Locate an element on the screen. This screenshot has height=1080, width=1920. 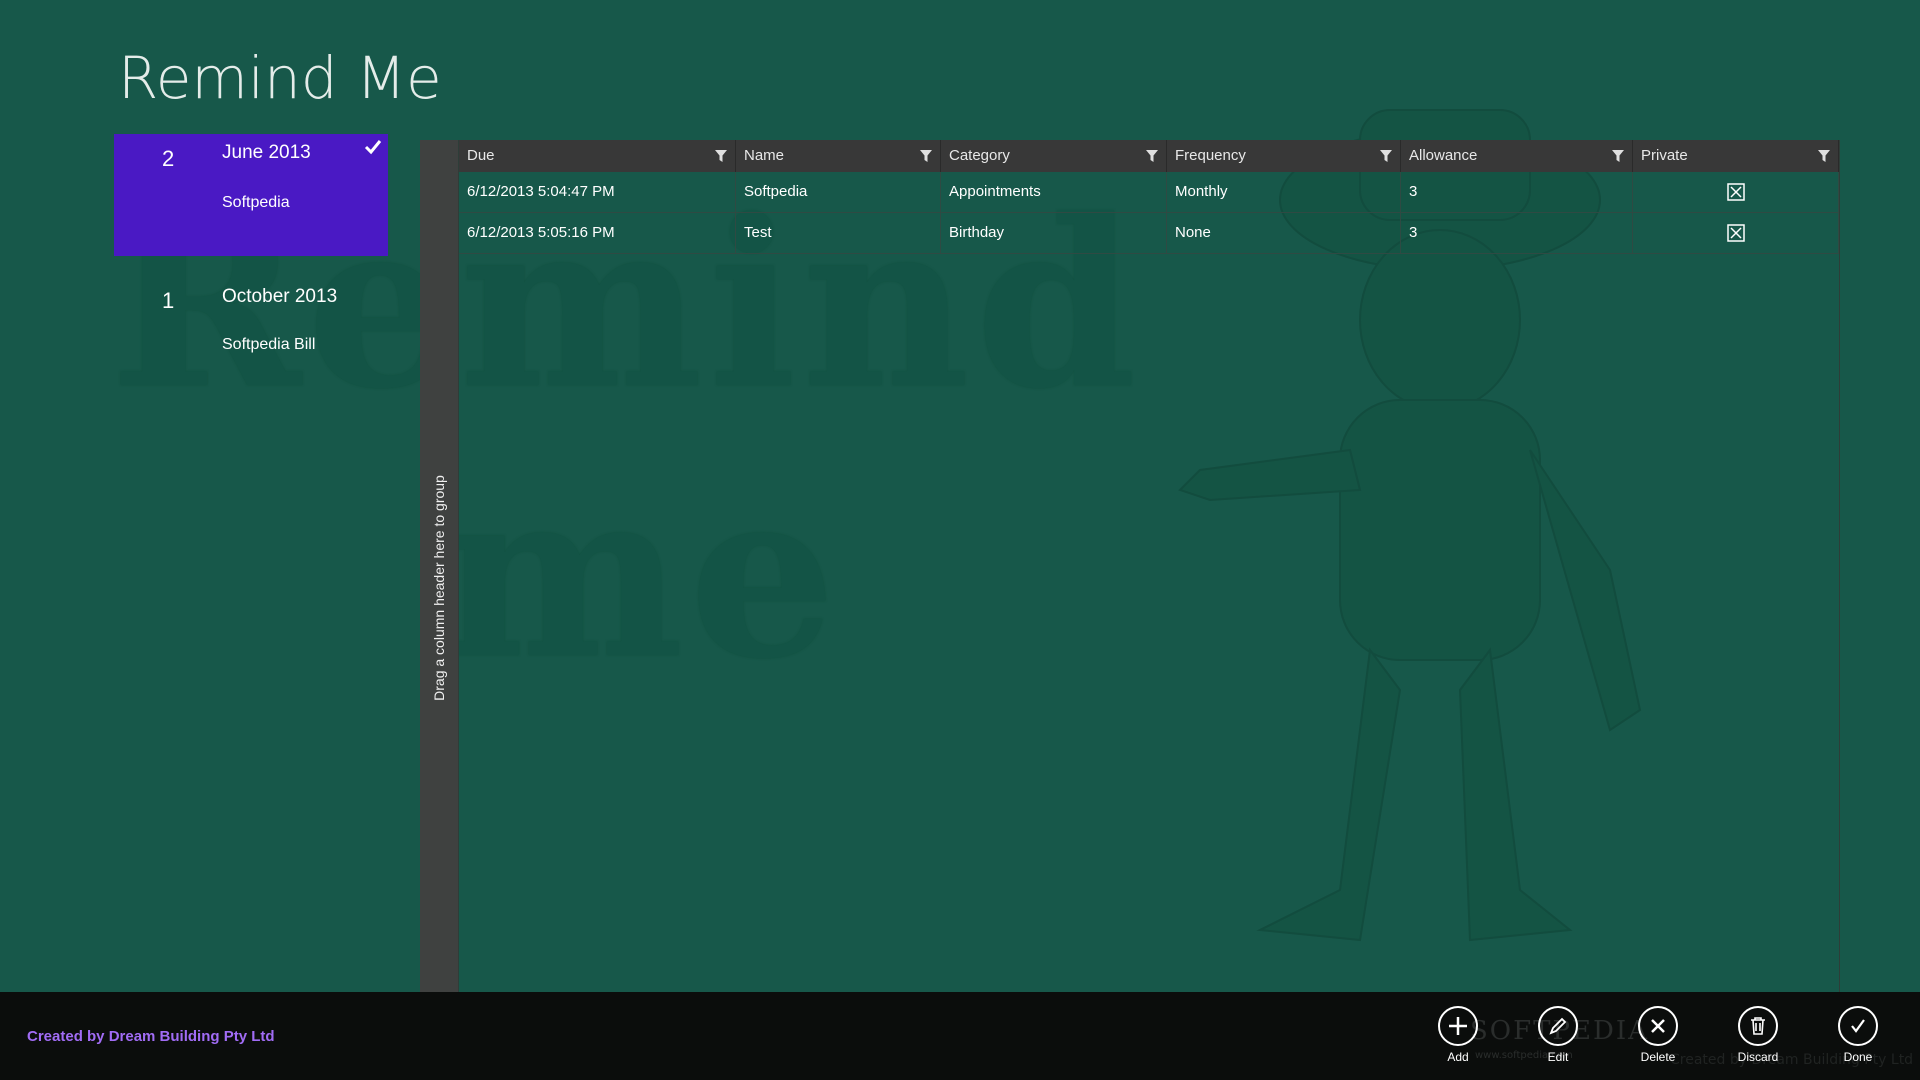
group-item-october-2013: 1 October 2013 Softpedia Bill is located at coordinates (251, 327).